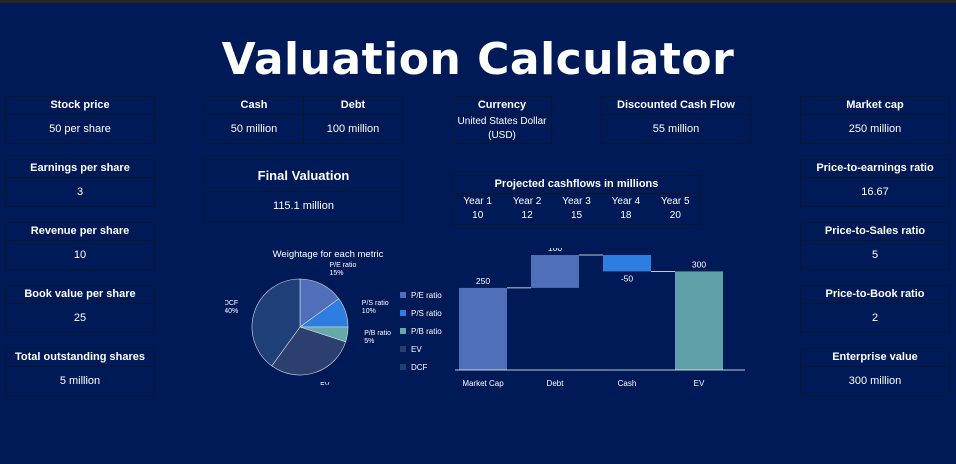 The width and height of the screenshot is (956, 464). I want to click on pb-ratio-value: 2, so click(875, 318).